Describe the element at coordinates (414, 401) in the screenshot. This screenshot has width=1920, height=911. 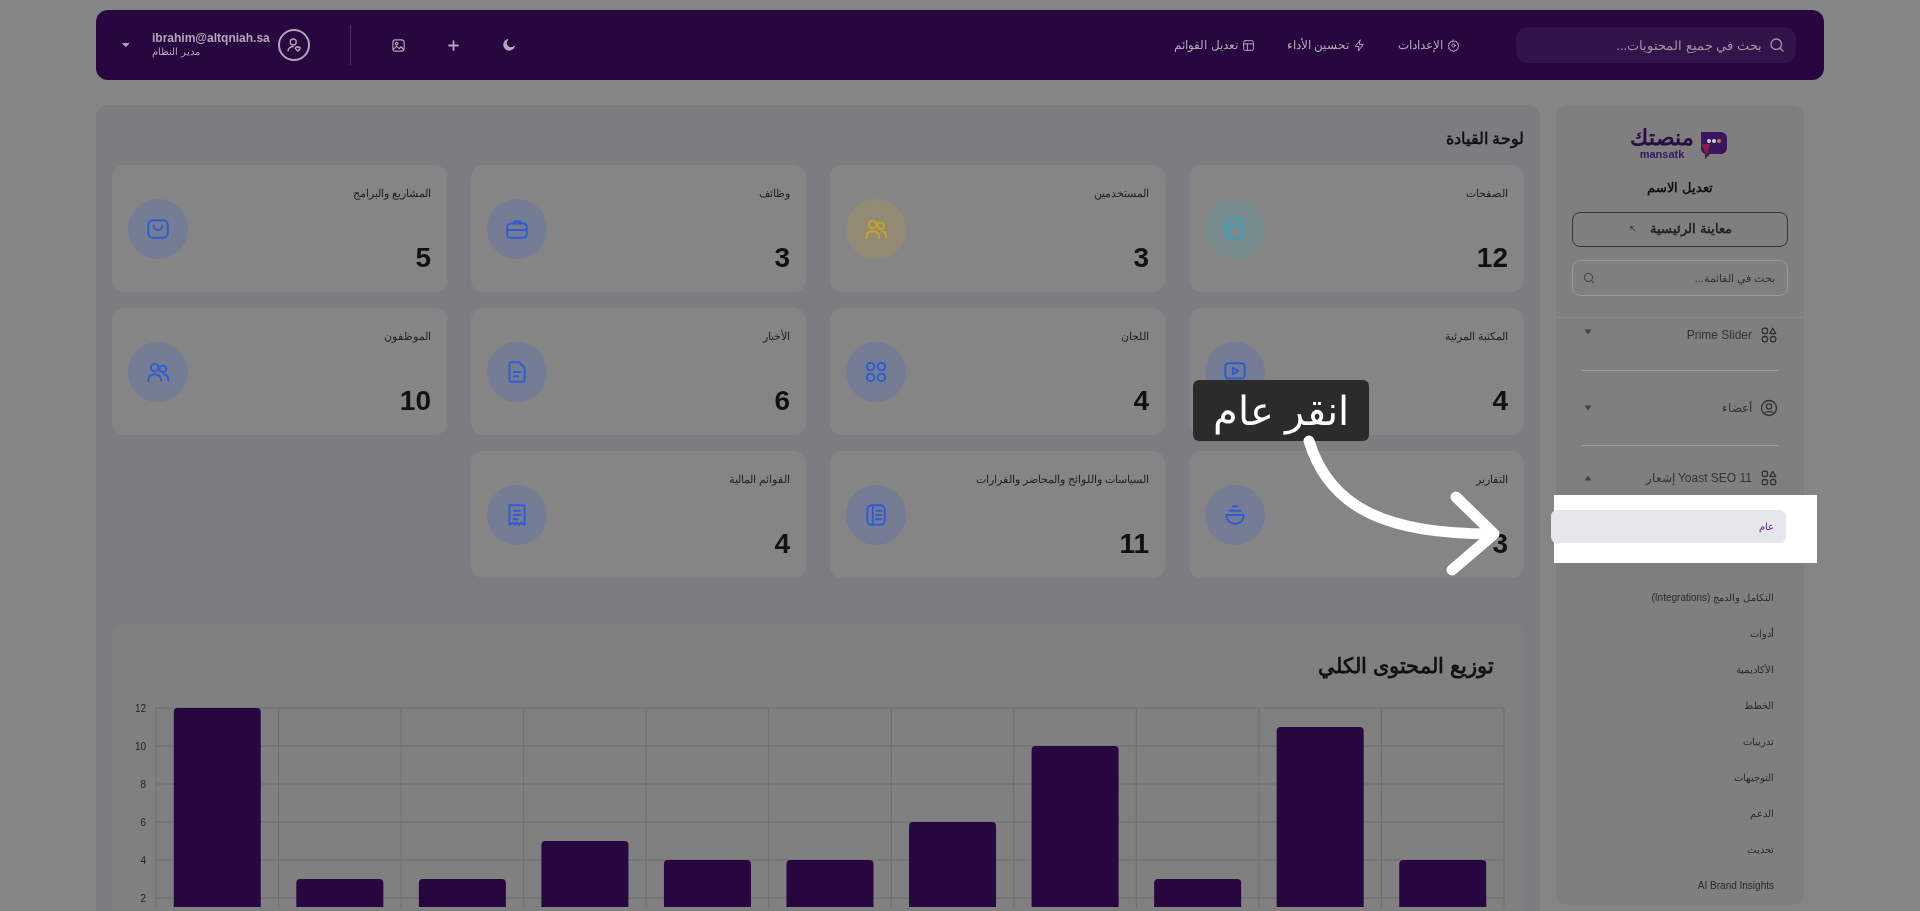
I see `card-value: 10` at that location.